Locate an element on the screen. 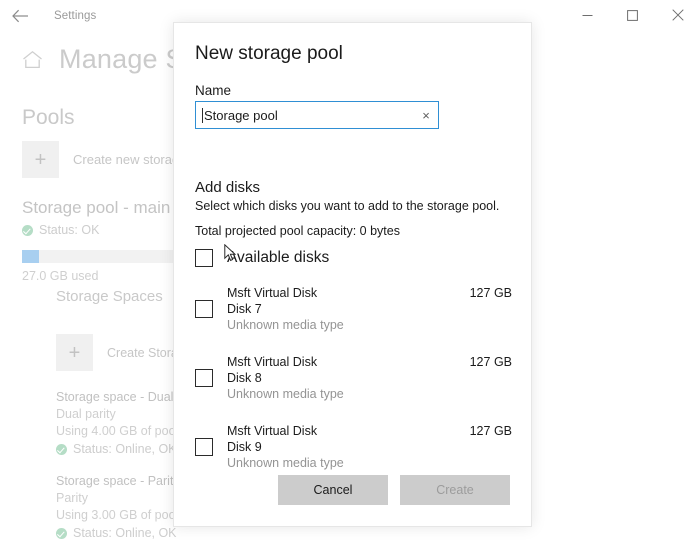 The height and width of the screenshot is (552, 700). storage-pool-status-text: Status: OK is located at coordinates (69, 230).